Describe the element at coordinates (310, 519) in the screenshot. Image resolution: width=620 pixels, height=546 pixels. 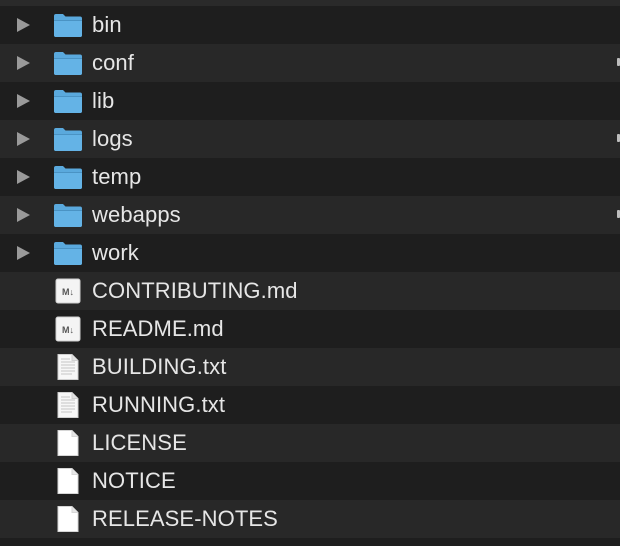
I see `list-item-release-notes: RELEASE-NOTES` at that location.